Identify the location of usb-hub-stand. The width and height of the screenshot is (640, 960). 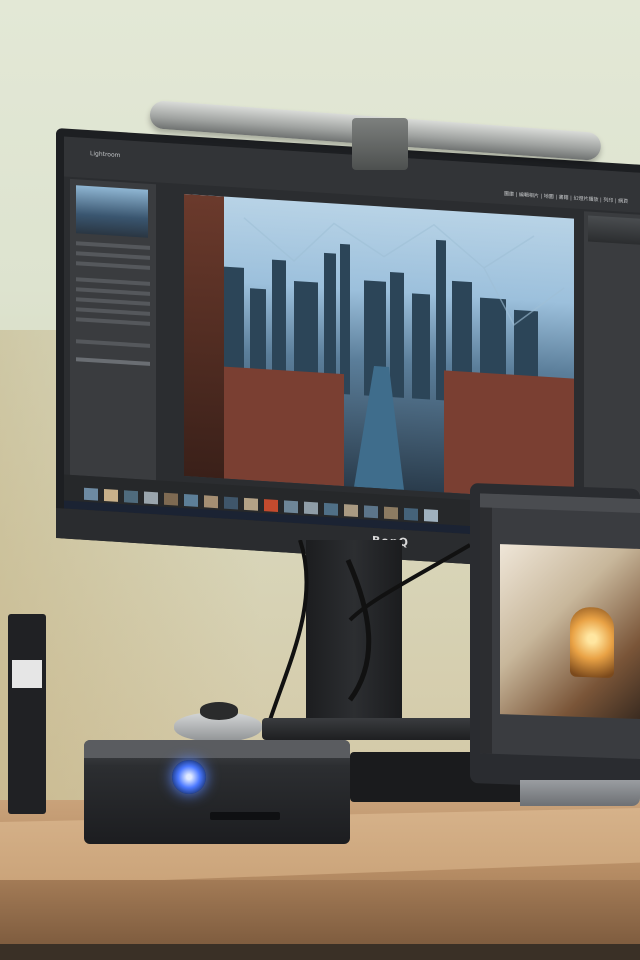
(27, 714).